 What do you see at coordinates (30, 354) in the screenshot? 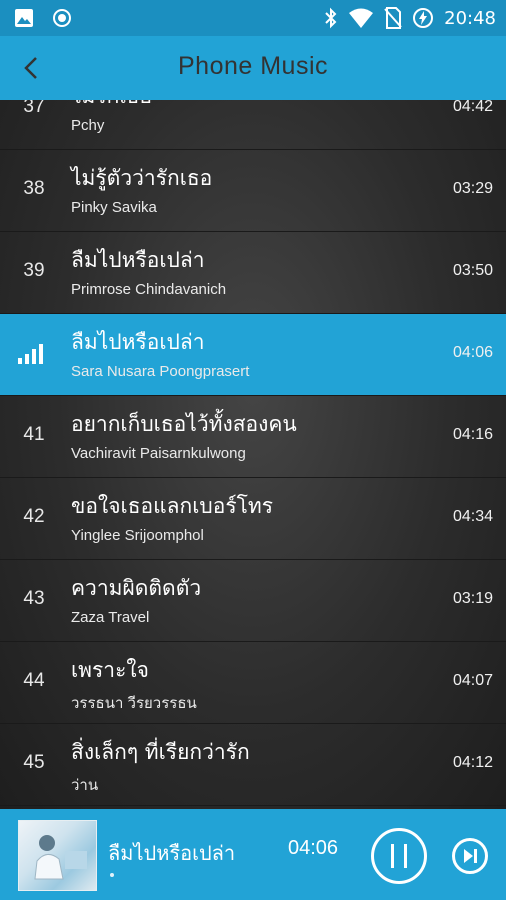
I see `equalizer-icon` at bounding box center [30, 354].